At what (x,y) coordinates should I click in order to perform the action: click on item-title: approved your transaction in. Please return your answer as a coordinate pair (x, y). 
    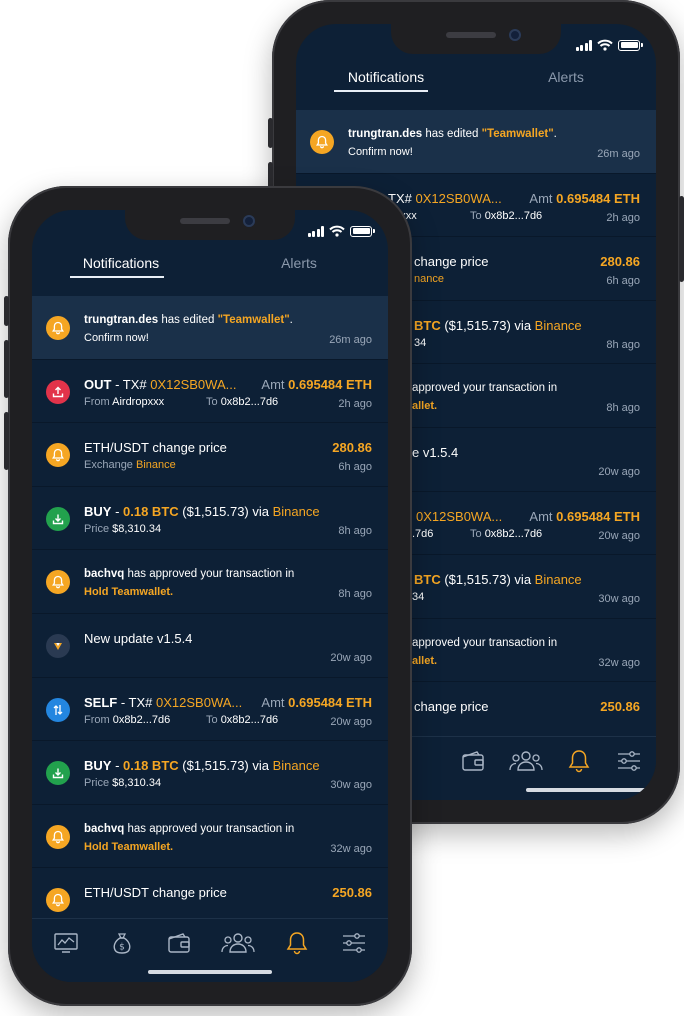
    Looking at the image, I should click on (485, 388).